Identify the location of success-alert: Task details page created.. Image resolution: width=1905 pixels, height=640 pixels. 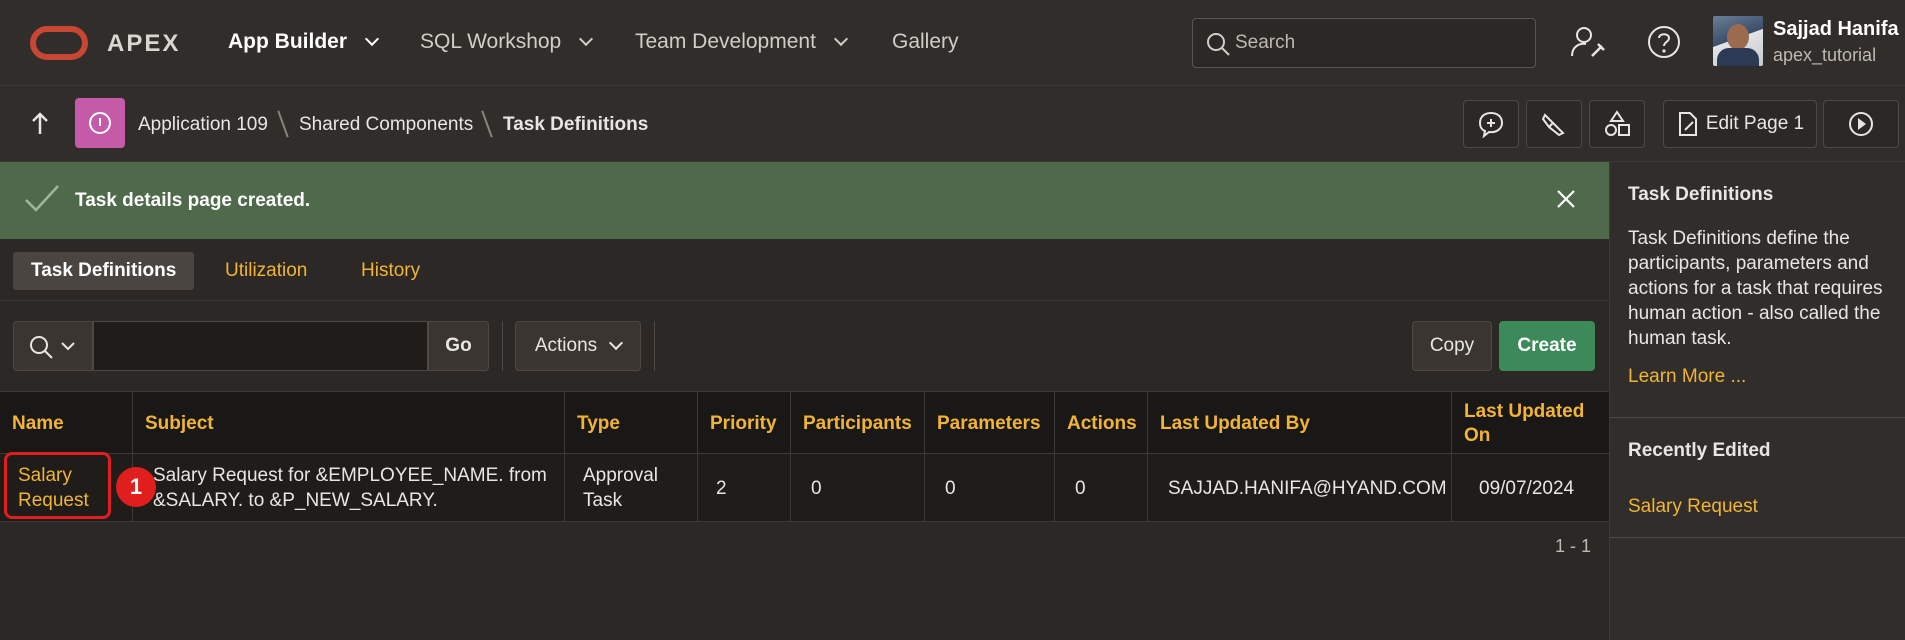
(804, 200).